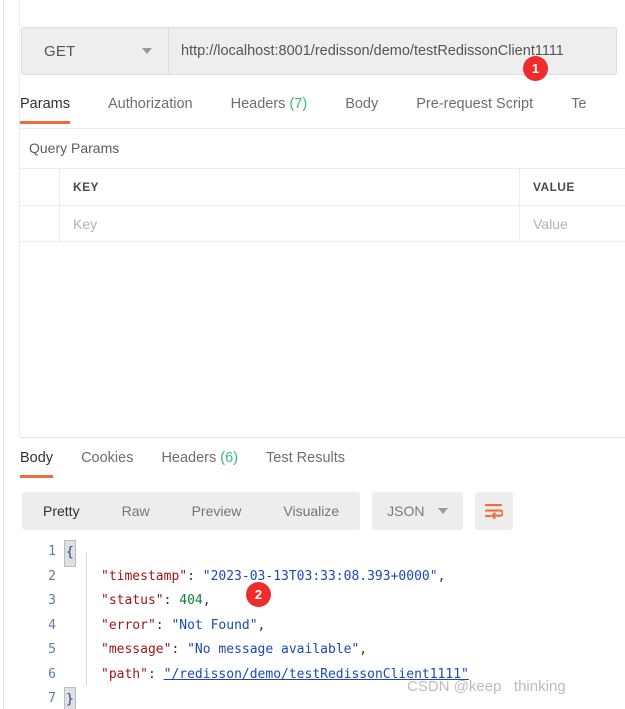 This screenshot has width=625, height=709. I want to click on json-key: "message", so click(136, 649).